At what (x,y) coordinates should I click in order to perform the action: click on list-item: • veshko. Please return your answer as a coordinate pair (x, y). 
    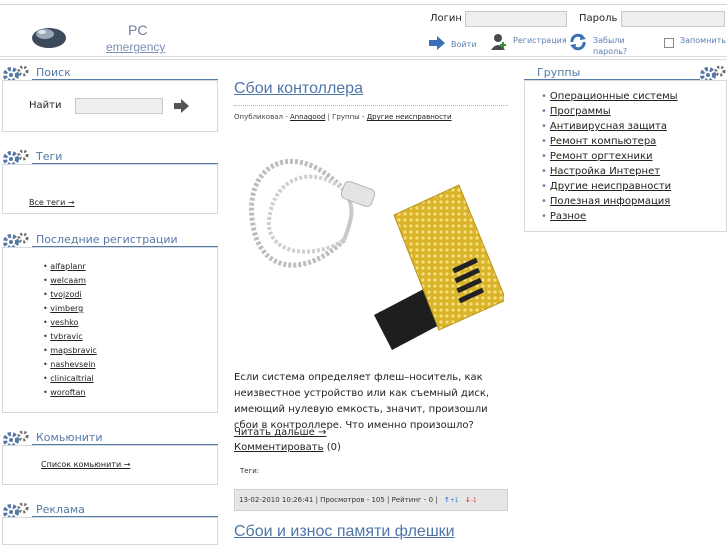
    Looking at the image, I should click on (61, 322).